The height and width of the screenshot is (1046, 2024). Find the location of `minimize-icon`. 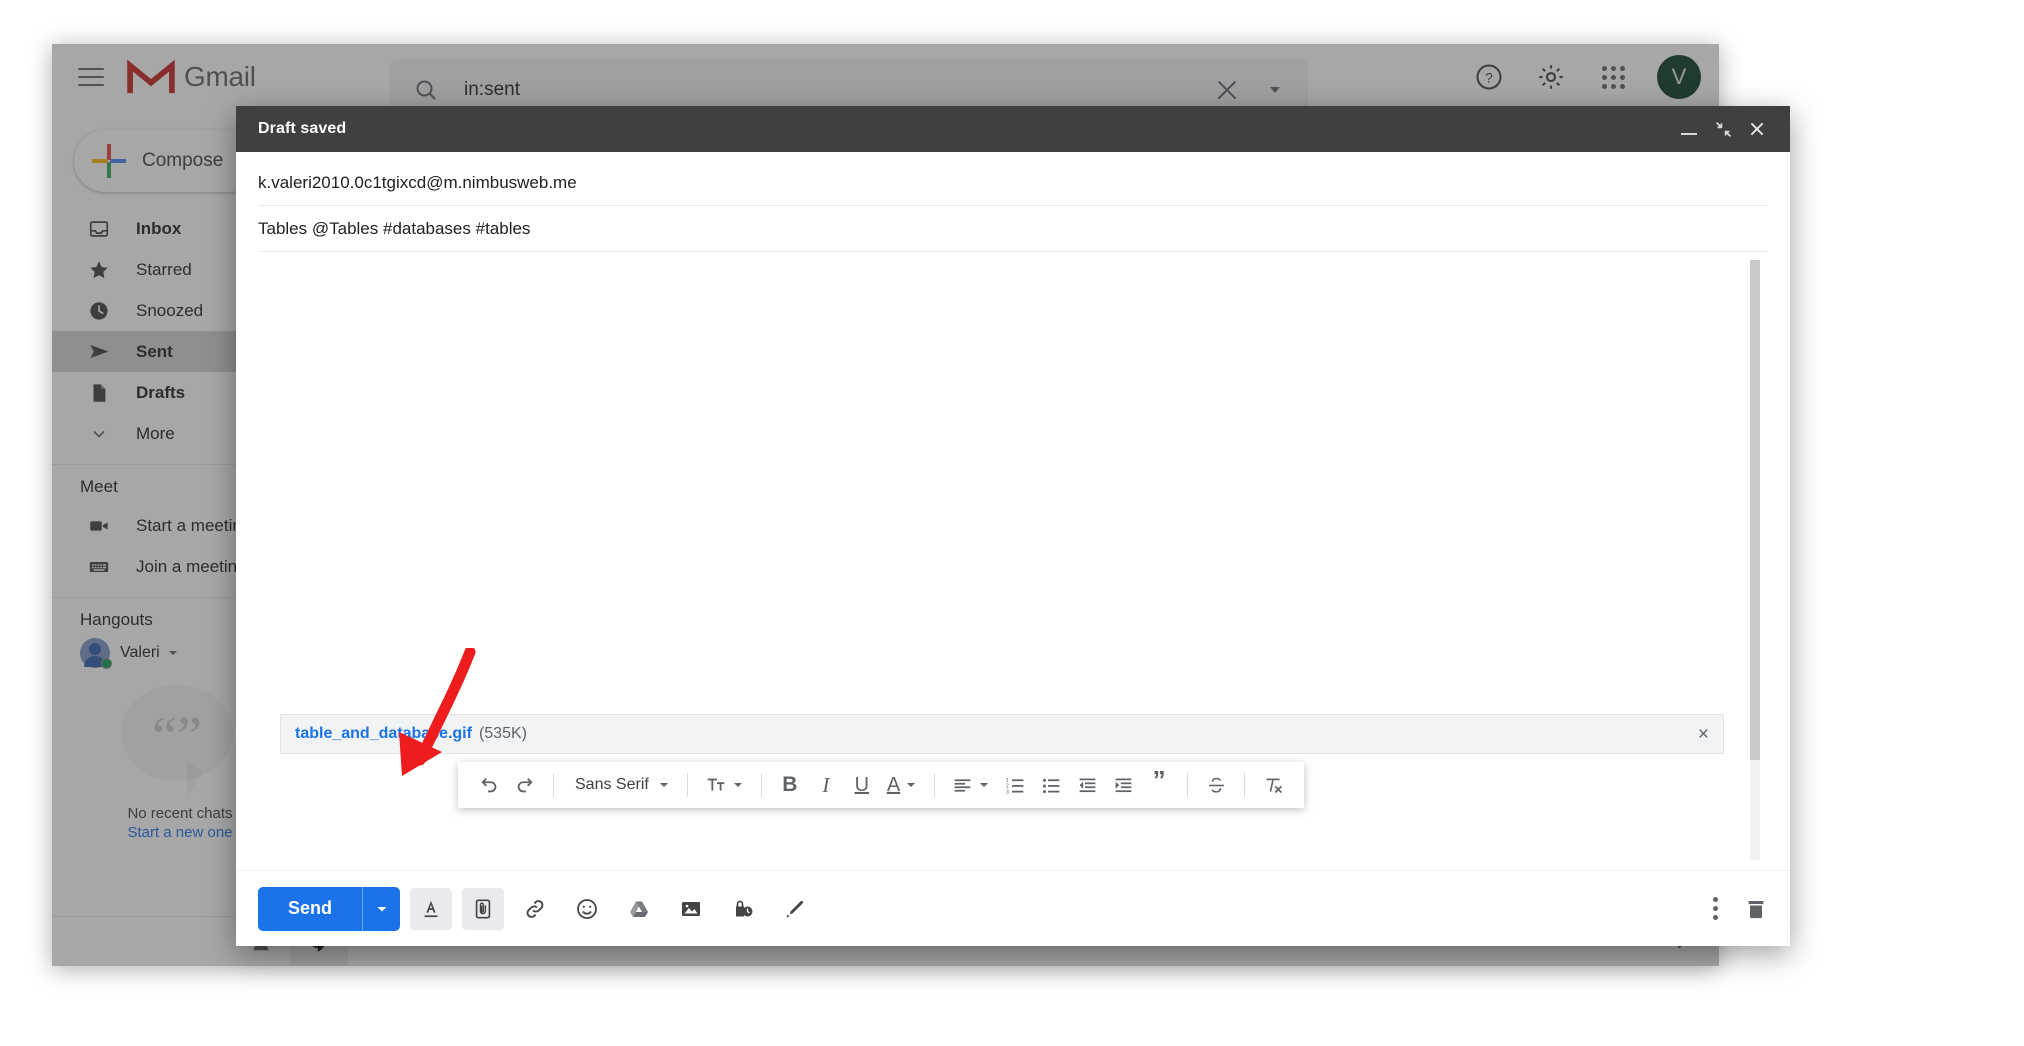

minimize-icon is located at coordinates (1689, 129).